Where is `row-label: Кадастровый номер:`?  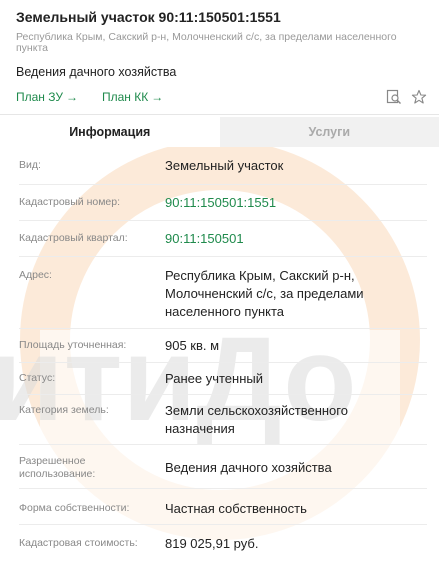 row-label: Кадастровый номер: is located at coordinates (70, 202).